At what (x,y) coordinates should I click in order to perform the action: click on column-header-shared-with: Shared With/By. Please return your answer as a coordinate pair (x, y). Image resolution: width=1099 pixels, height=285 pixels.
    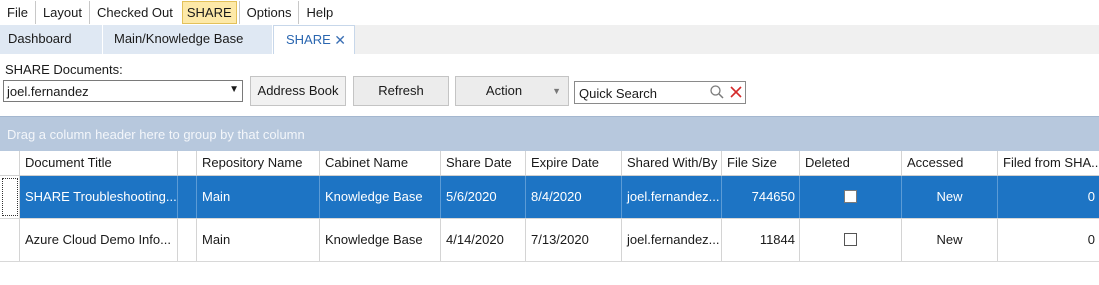
    Looking at the image, I should click on (672, 163).